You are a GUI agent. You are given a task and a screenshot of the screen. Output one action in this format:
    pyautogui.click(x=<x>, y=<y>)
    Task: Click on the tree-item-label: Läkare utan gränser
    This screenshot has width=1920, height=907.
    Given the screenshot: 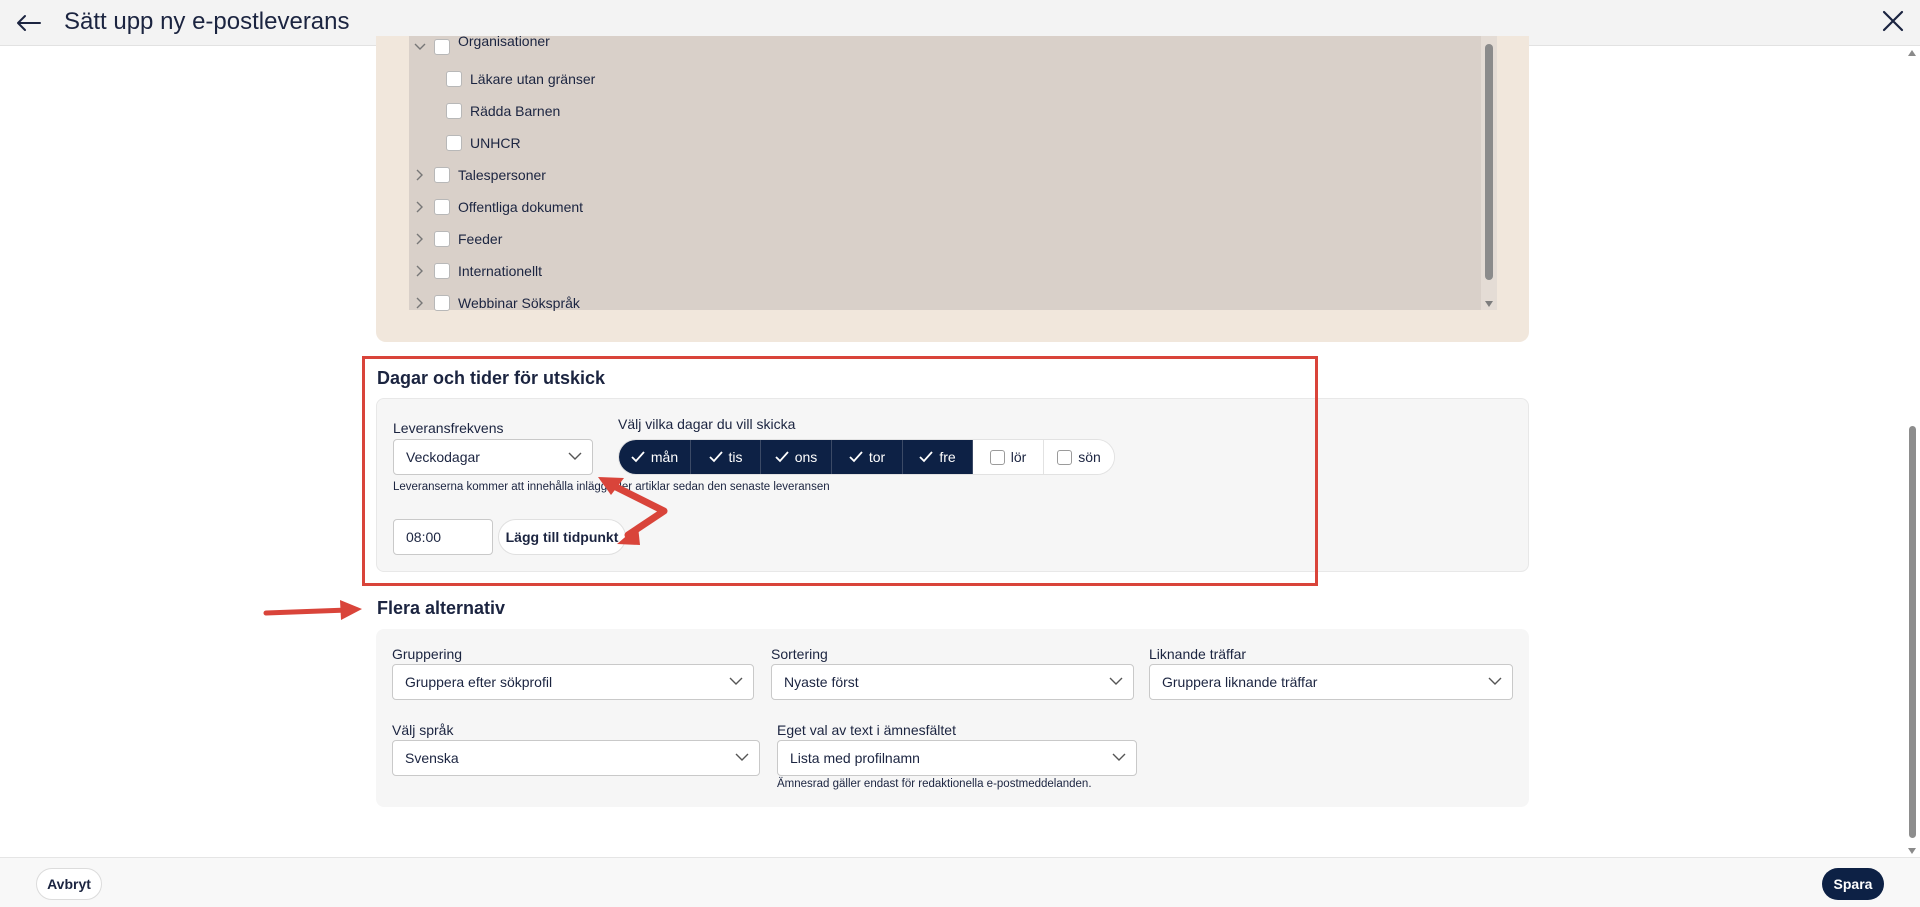 What is the action you would take?
    pyautogui.click(x=533, y=79)
    